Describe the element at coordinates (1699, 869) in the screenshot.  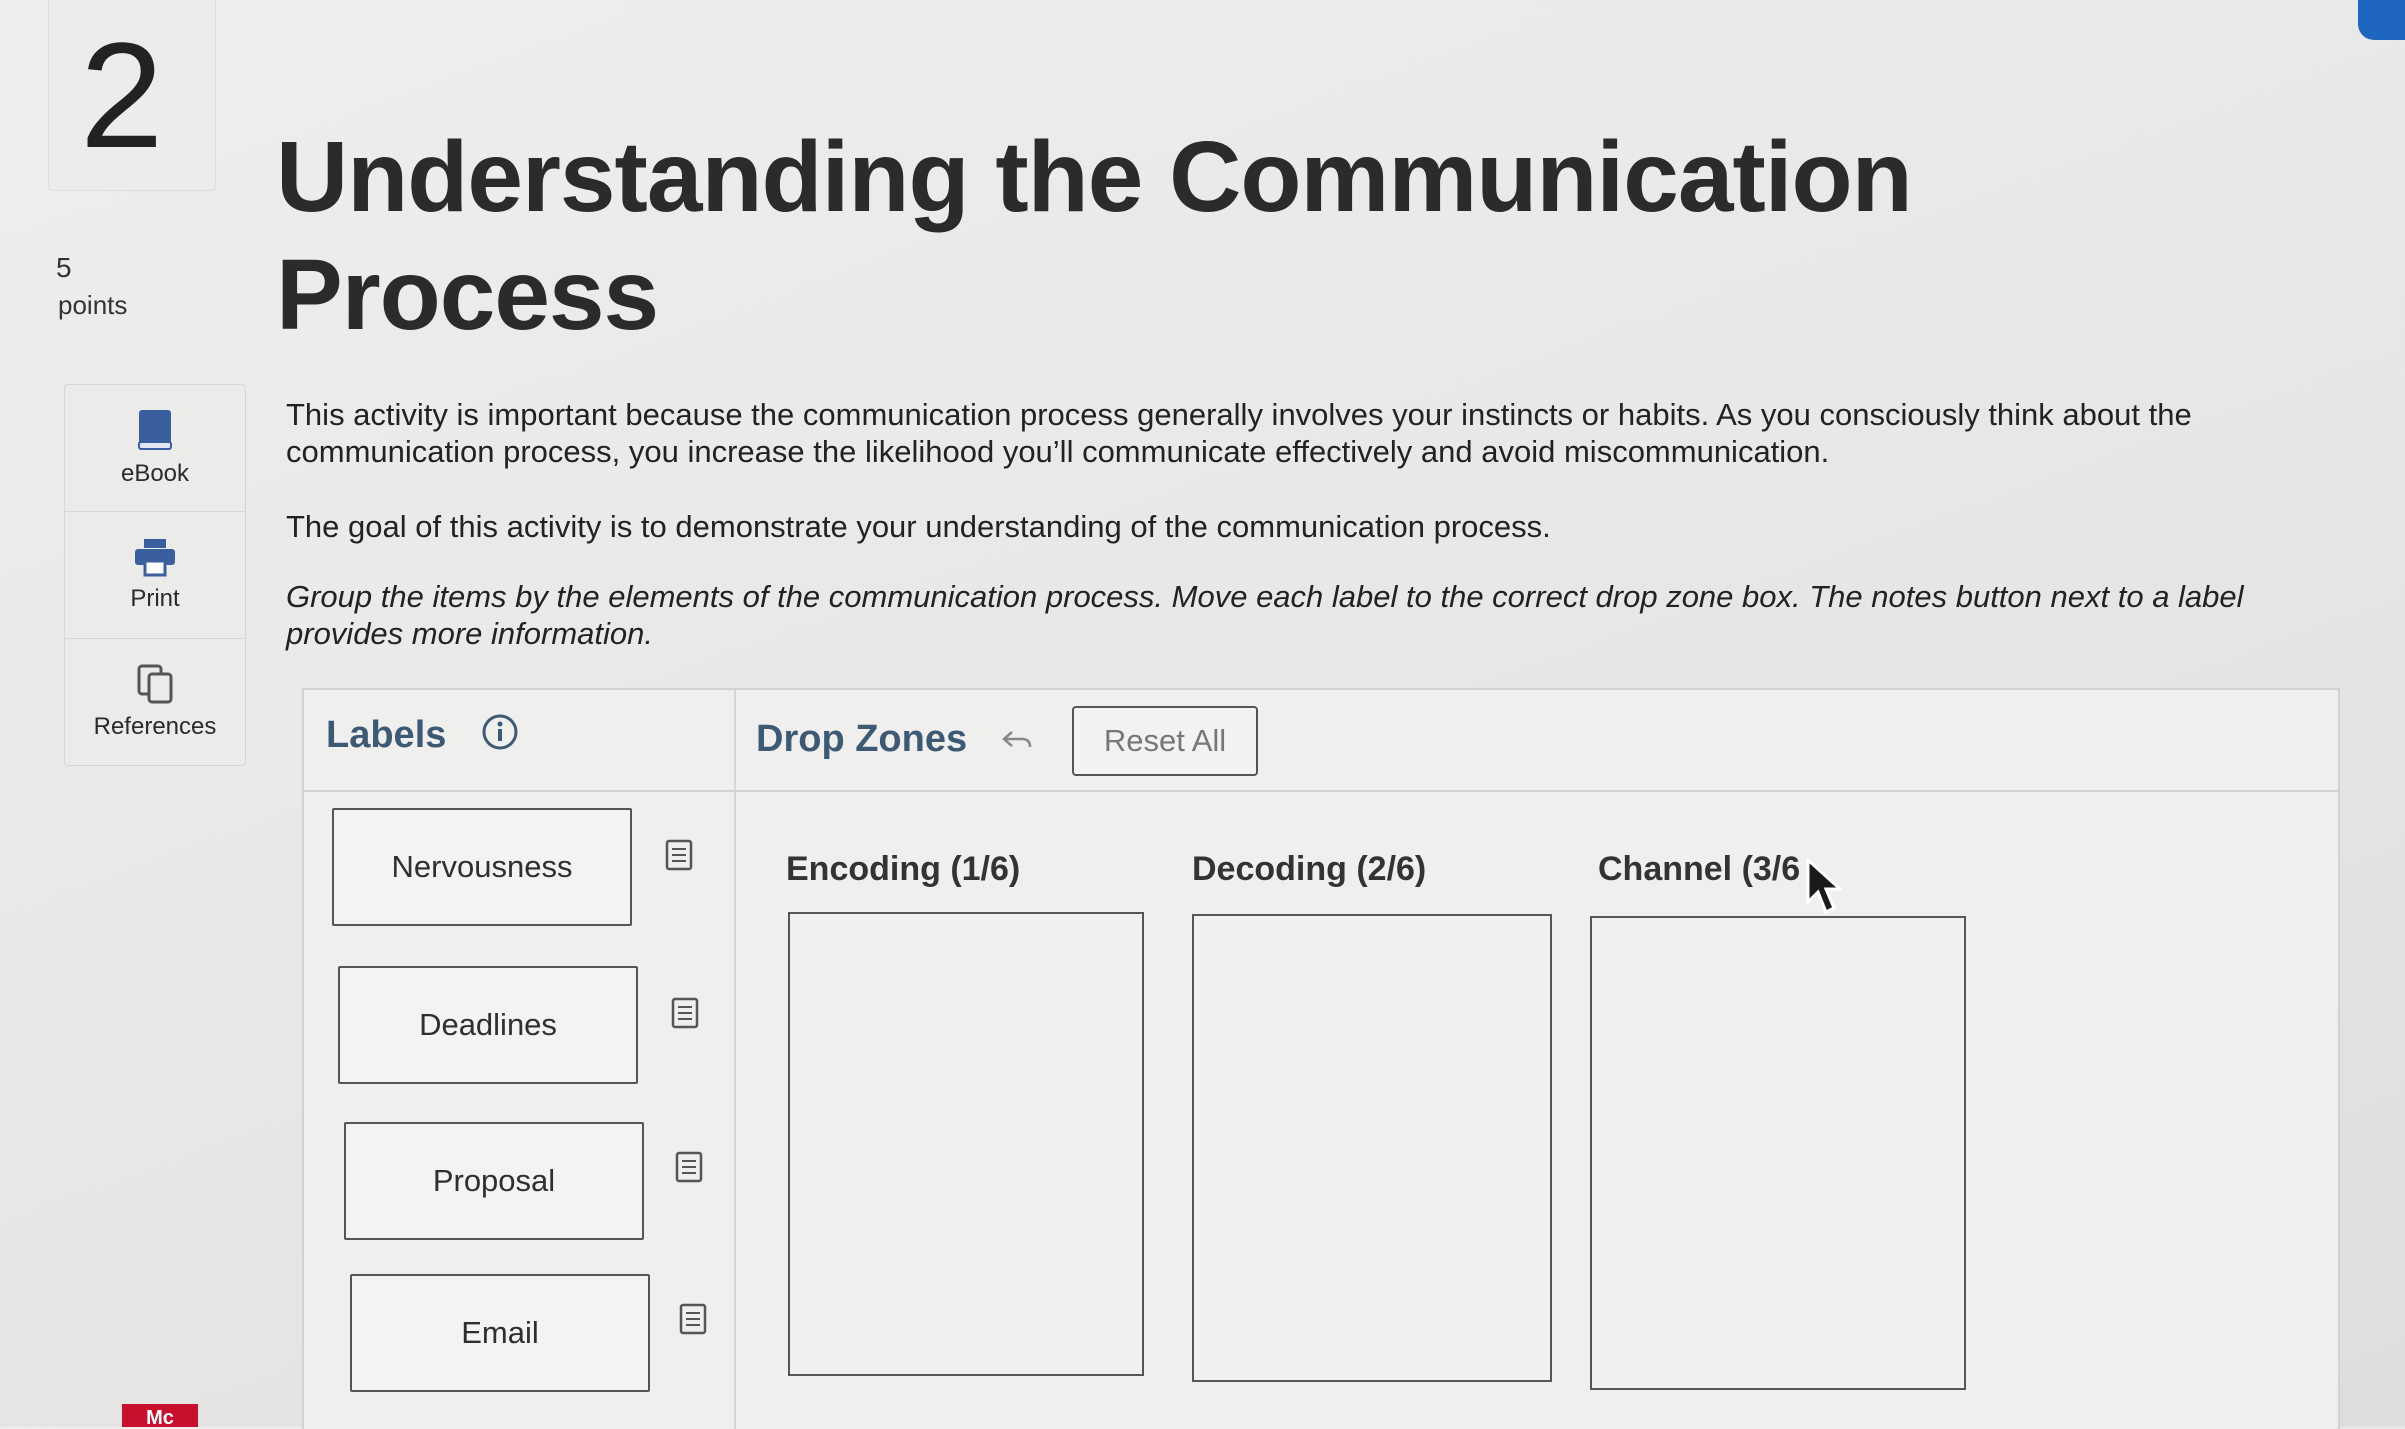
I see `channel-zone-title: Channel (3/6` at that location.